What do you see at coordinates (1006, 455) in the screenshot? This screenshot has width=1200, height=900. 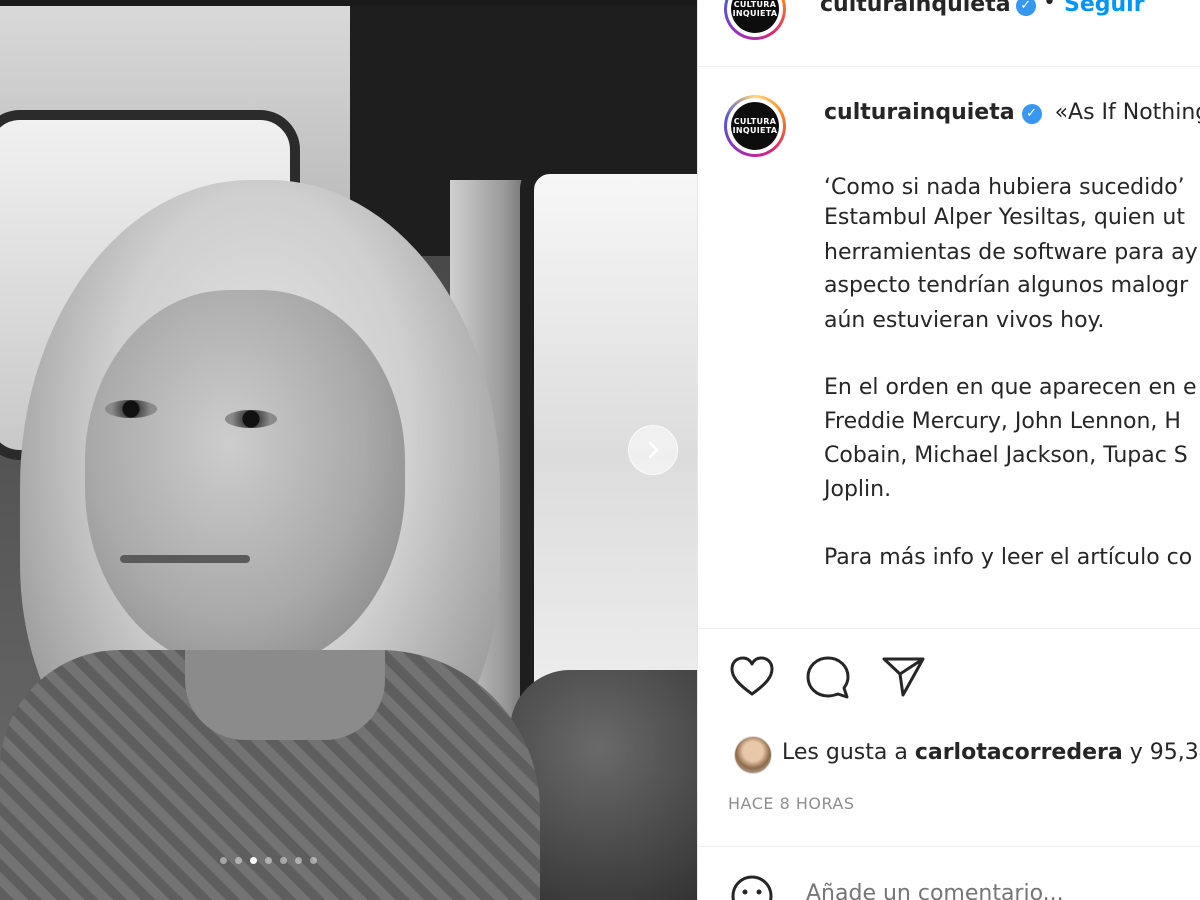 I see `caption-line: Cobain, Michael Jackson, Tupac S` at bounding box center [1006, 455].